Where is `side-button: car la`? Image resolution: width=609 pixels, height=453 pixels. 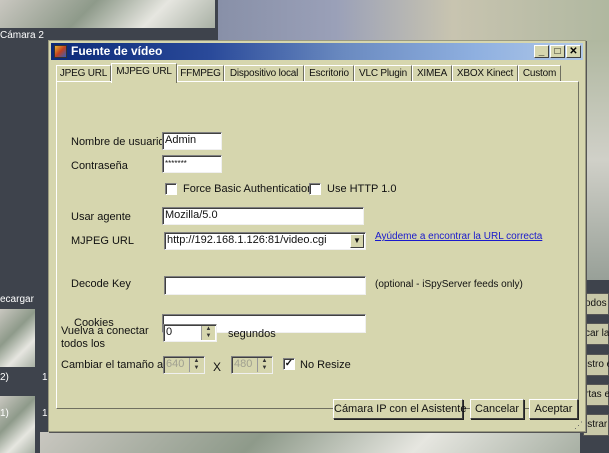
side-button: car la is located at coordinates (596, 334).